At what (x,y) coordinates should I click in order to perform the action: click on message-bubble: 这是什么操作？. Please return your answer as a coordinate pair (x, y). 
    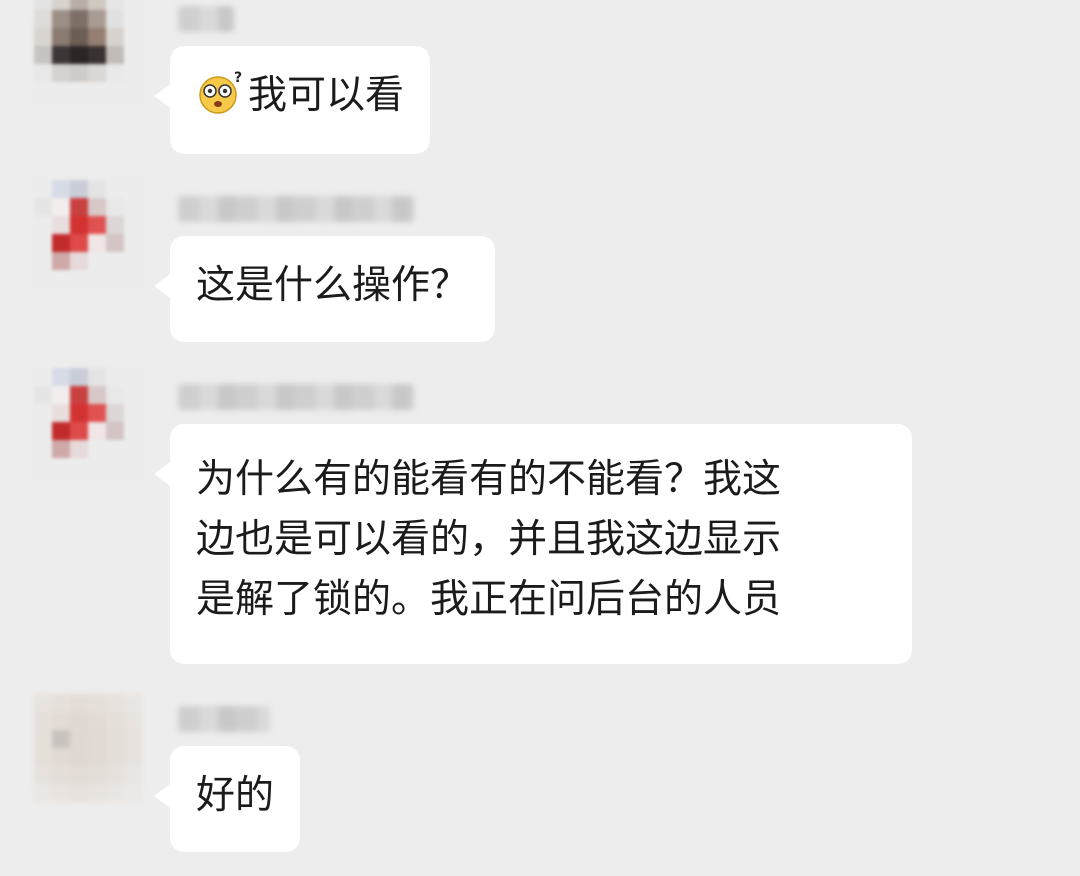
    Looking at the image, I should click on (324, 289).